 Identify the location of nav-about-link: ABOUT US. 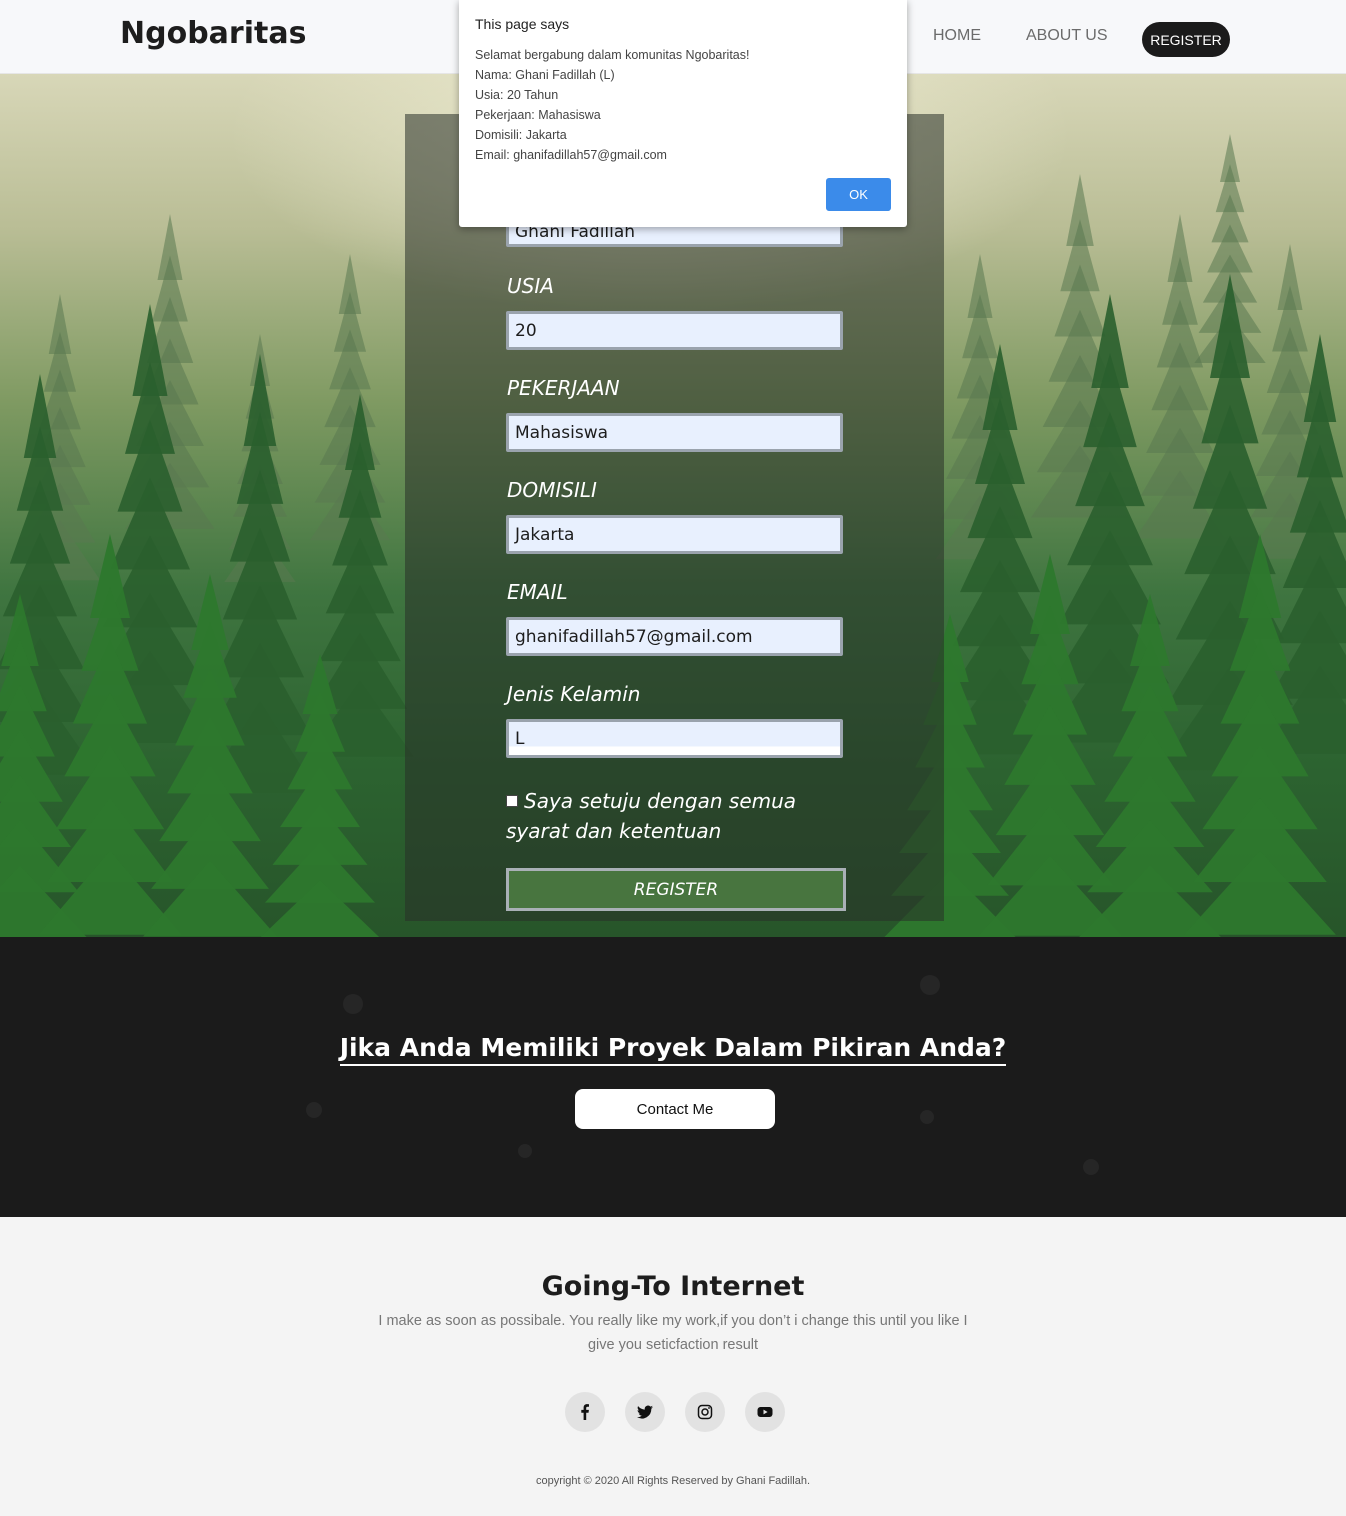
(1067, 36).